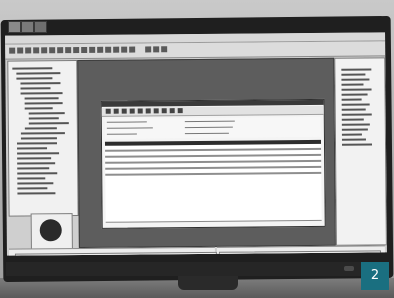  I want to click on tree-panel, so click(43, 138).